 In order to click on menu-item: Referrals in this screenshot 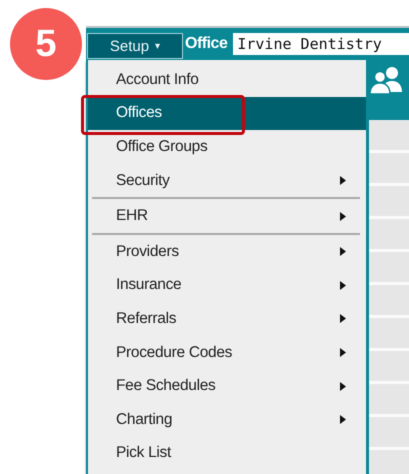, I will do `click(227, 319)`.